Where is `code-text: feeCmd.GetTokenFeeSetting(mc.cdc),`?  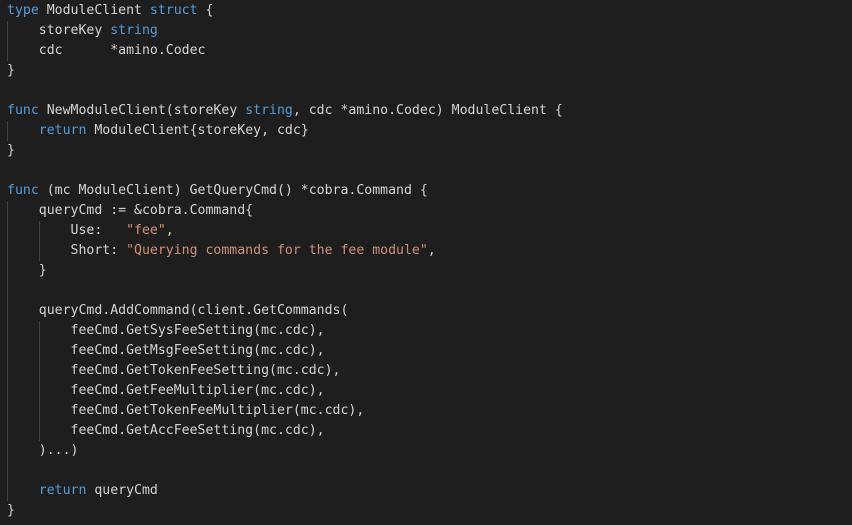 code-text: feeCmd.GetTokenFeeSetting(mc.cdc), is located at coordinates (174, 370).